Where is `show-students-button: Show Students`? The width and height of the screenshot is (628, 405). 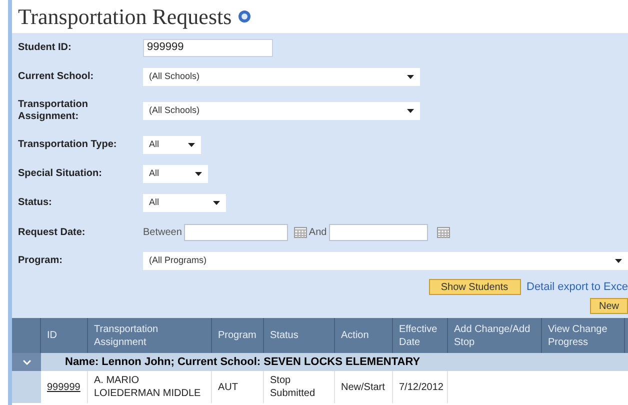 show-students-button: Show Students is located at coordinates (474, 287).